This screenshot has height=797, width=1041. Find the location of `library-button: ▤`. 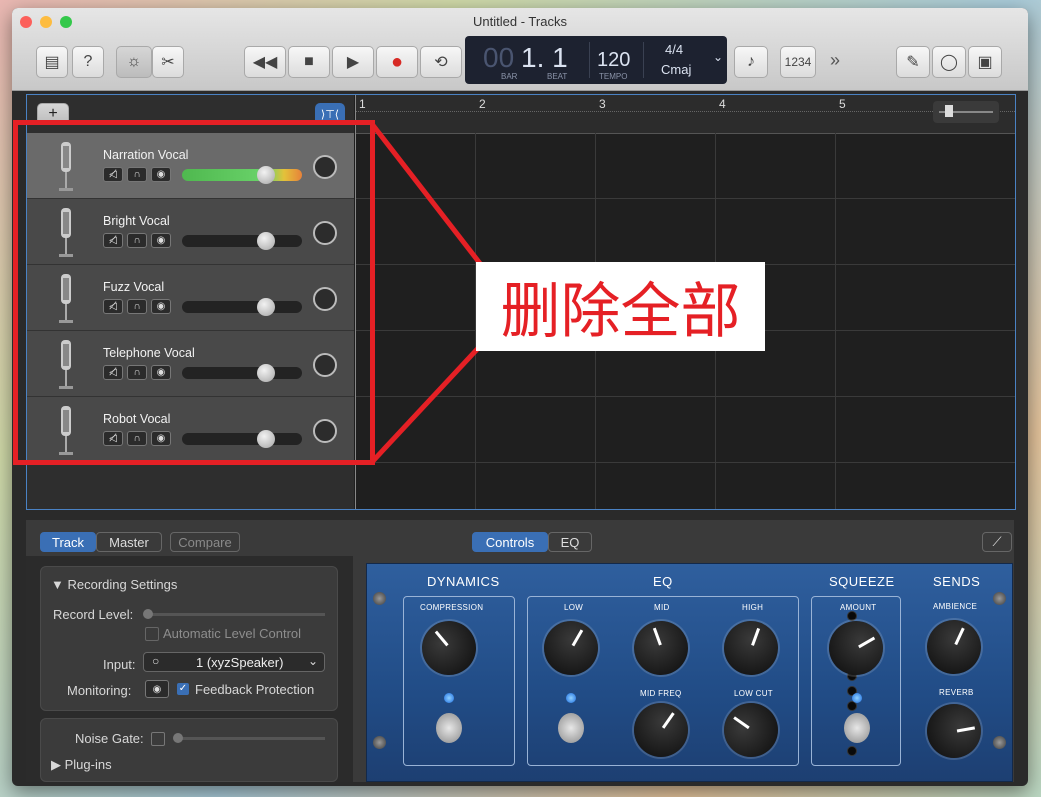

library-button: ▤ is located at coordinates (52, 62).